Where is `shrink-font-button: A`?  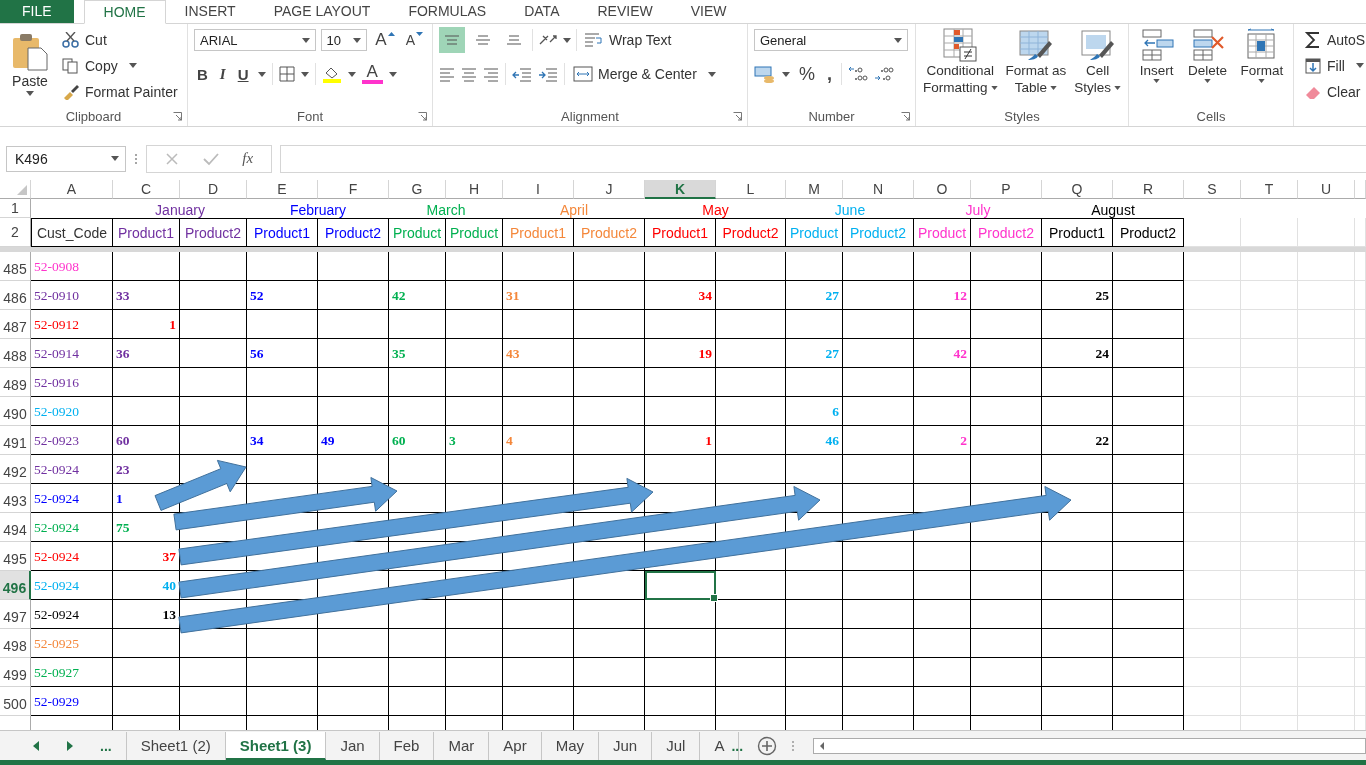
shrink-font-button: A is located at coordinates (414, 40).